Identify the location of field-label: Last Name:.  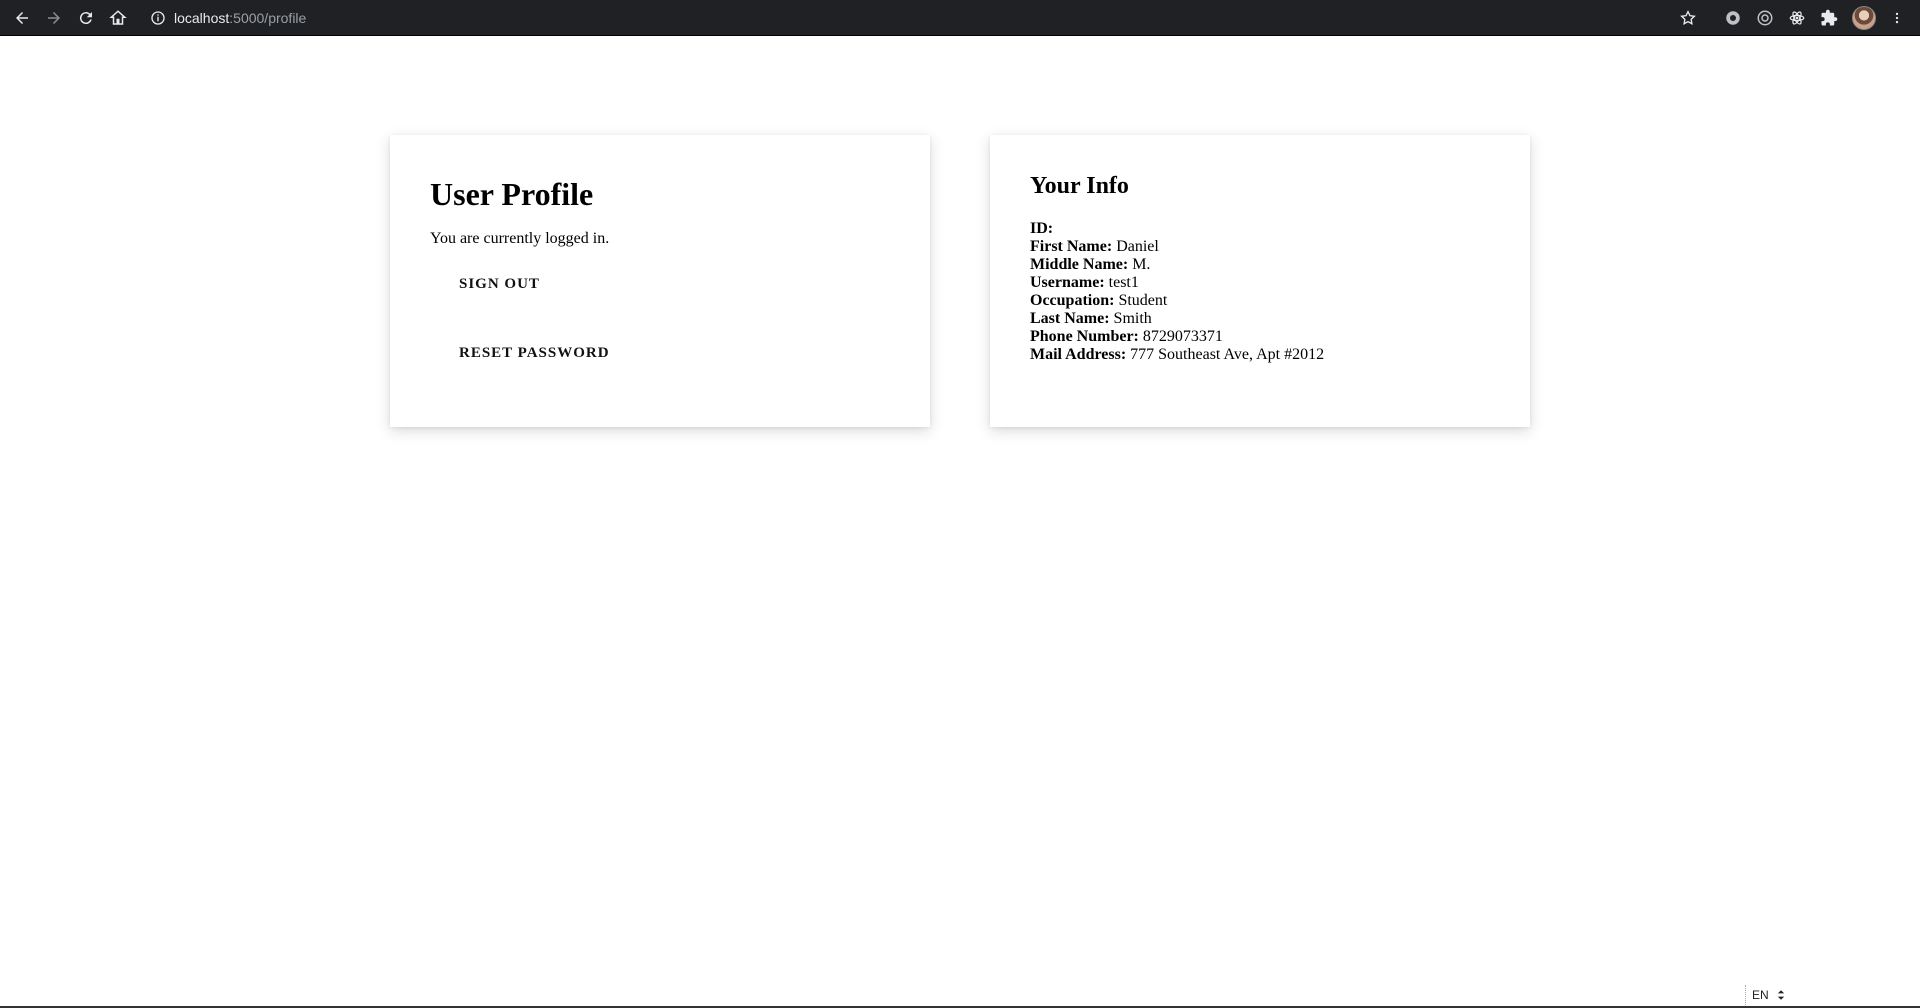
(1070, 318).